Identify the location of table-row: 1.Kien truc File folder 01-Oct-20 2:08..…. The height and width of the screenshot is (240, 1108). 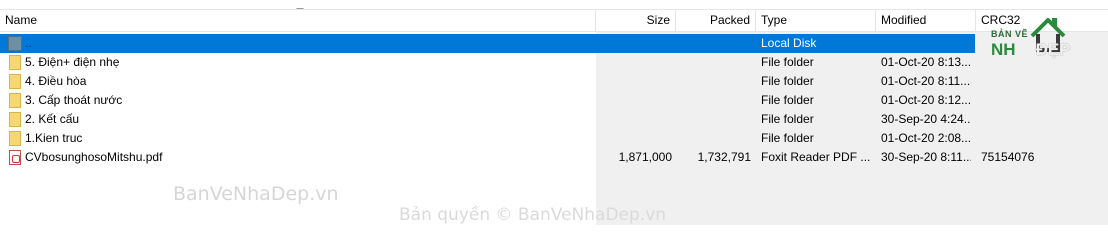
(487, 138).